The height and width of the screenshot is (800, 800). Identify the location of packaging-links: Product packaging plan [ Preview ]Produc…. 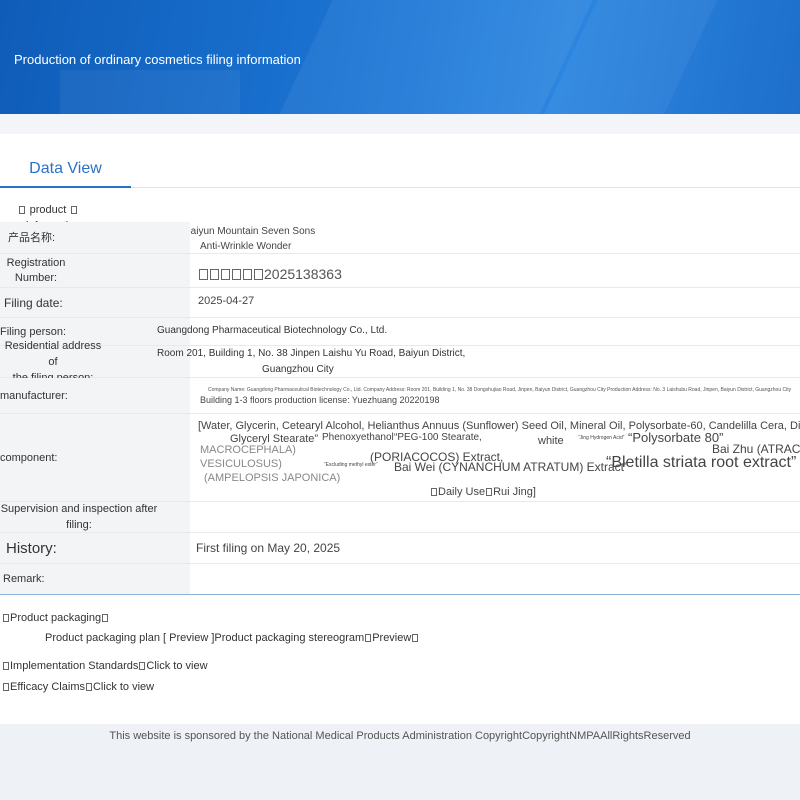
(232, 638).